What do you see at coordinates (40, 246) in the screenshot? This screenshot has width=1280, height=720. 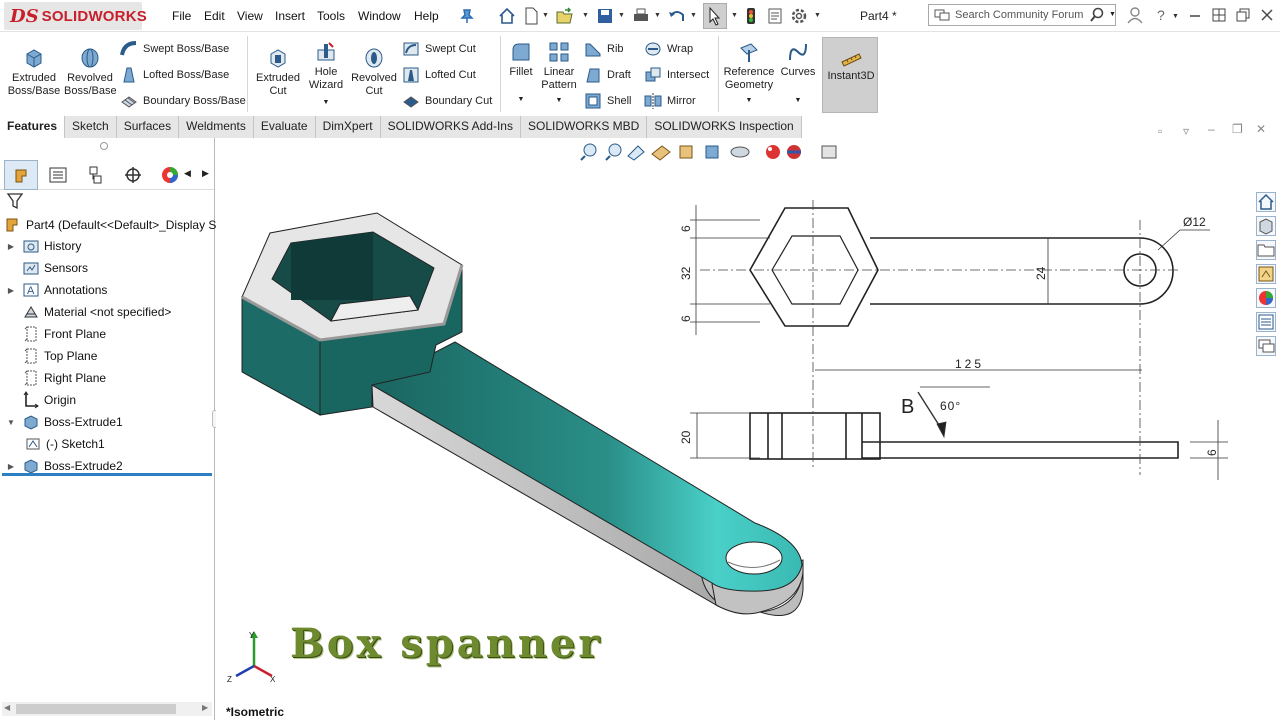 I see `tree-item-history: ▶ History` at bounding box center [40, 246].